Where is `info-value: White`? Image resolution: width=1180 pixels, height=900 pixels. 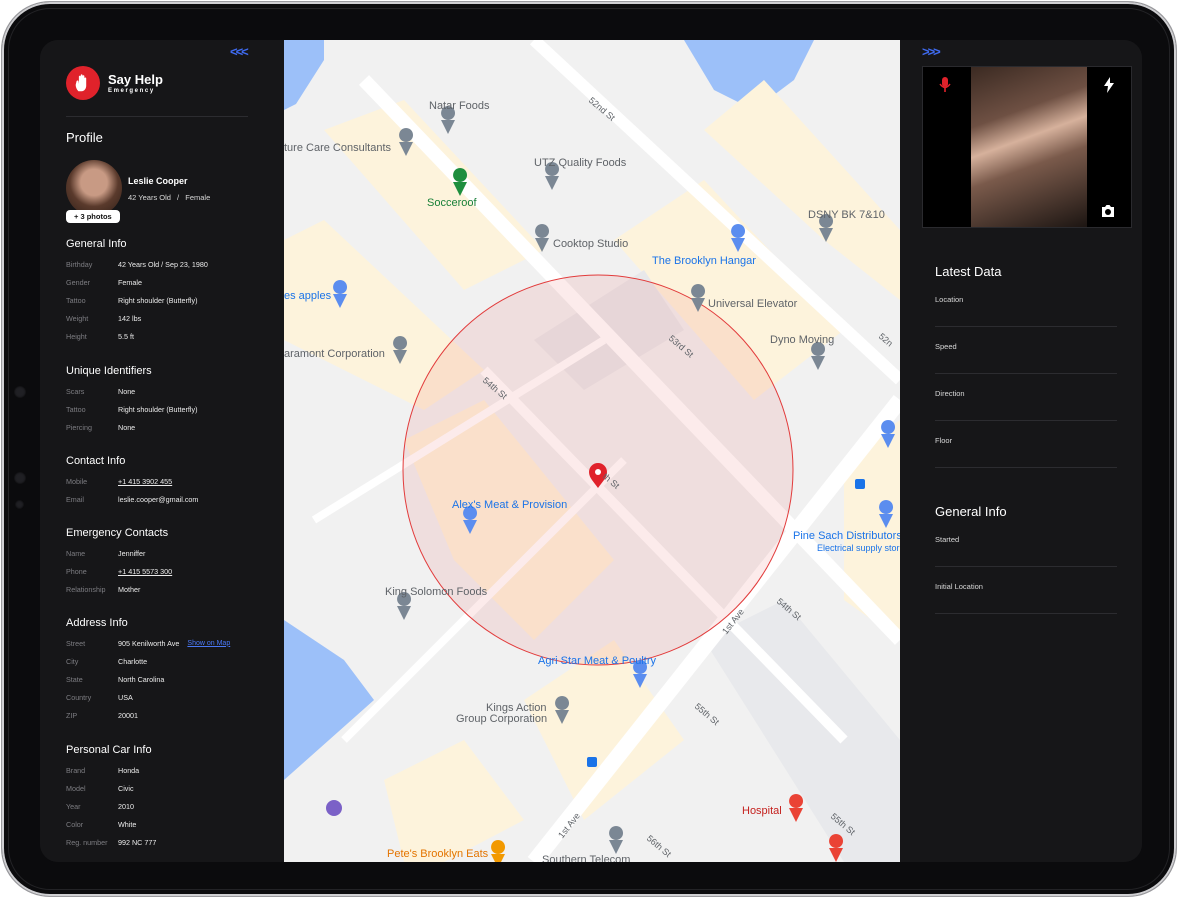
info-value: White is located at coordinates (127, 824).